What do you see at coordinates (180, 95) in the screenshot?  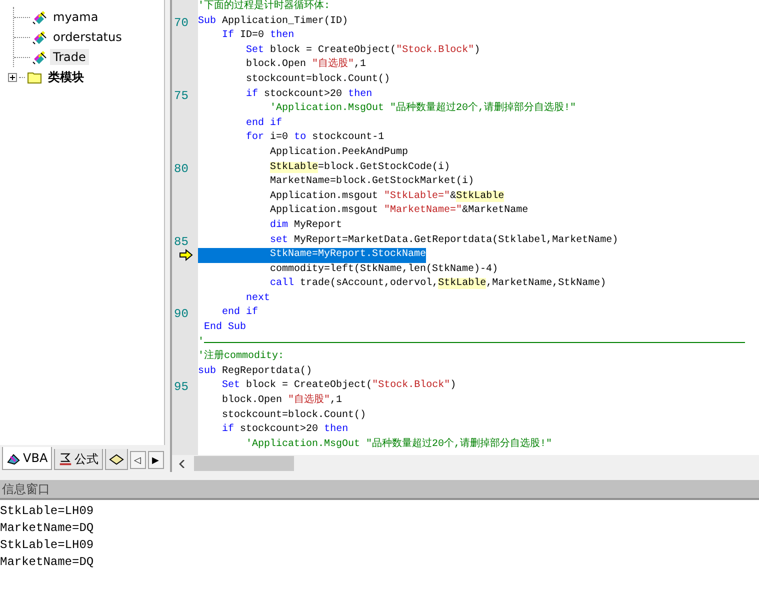 I see `line-number: 75` at bounding box center [180, 95].